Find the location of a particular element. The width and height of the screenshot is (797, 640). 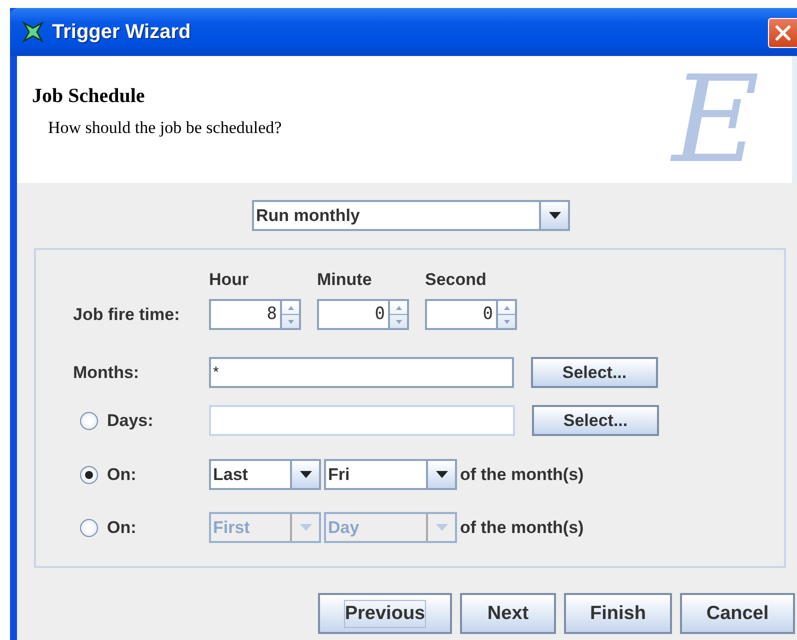

wizard-button: Finish is located at coordinates (618, 613).